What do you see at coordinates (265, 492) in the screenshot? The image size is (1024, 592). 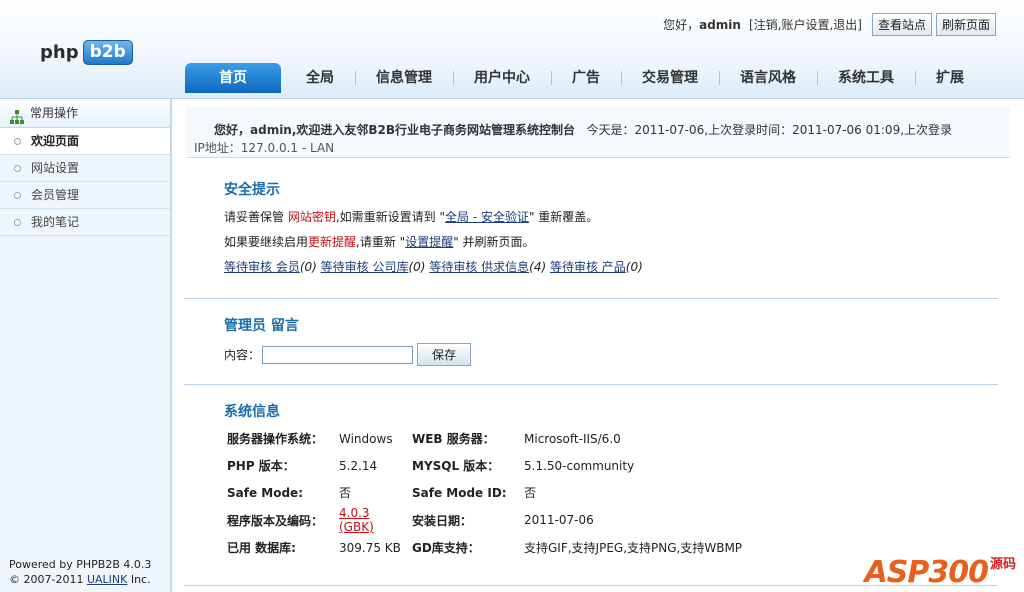 I see `info-key: Safe Mode:` at bounding box center [265, 492].